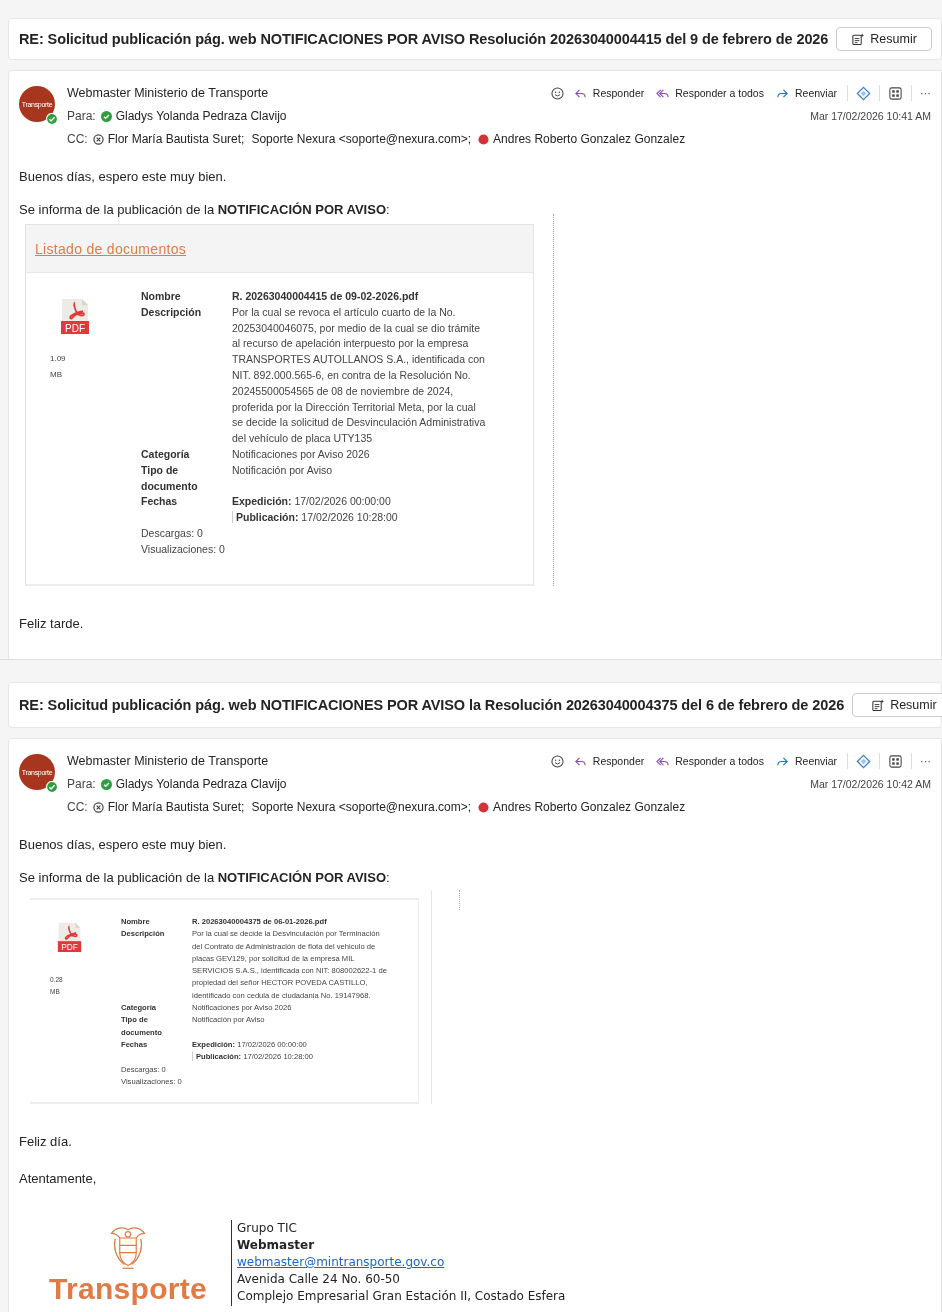 The width and height of the screenshot is (942, 1312). I want to click on counter-text: Descargas: 0, so click(172, 533).